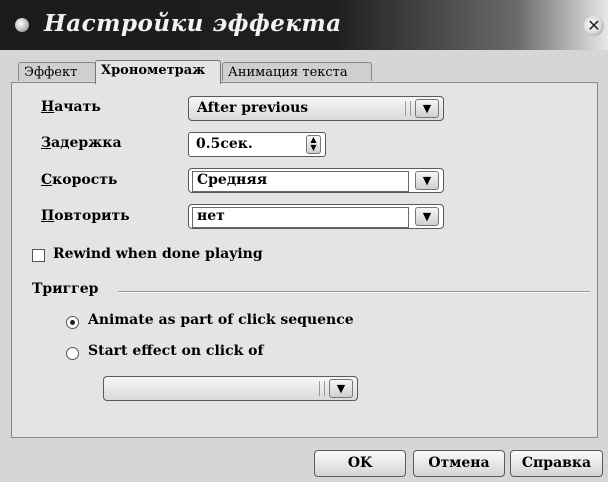 Image resolution: width=608 pixels, height=482 pixels. What do you see at coordinates (57, 71) in the screenshot?
I see `tab-effect: Эффект` at bounding box center [57, 71].